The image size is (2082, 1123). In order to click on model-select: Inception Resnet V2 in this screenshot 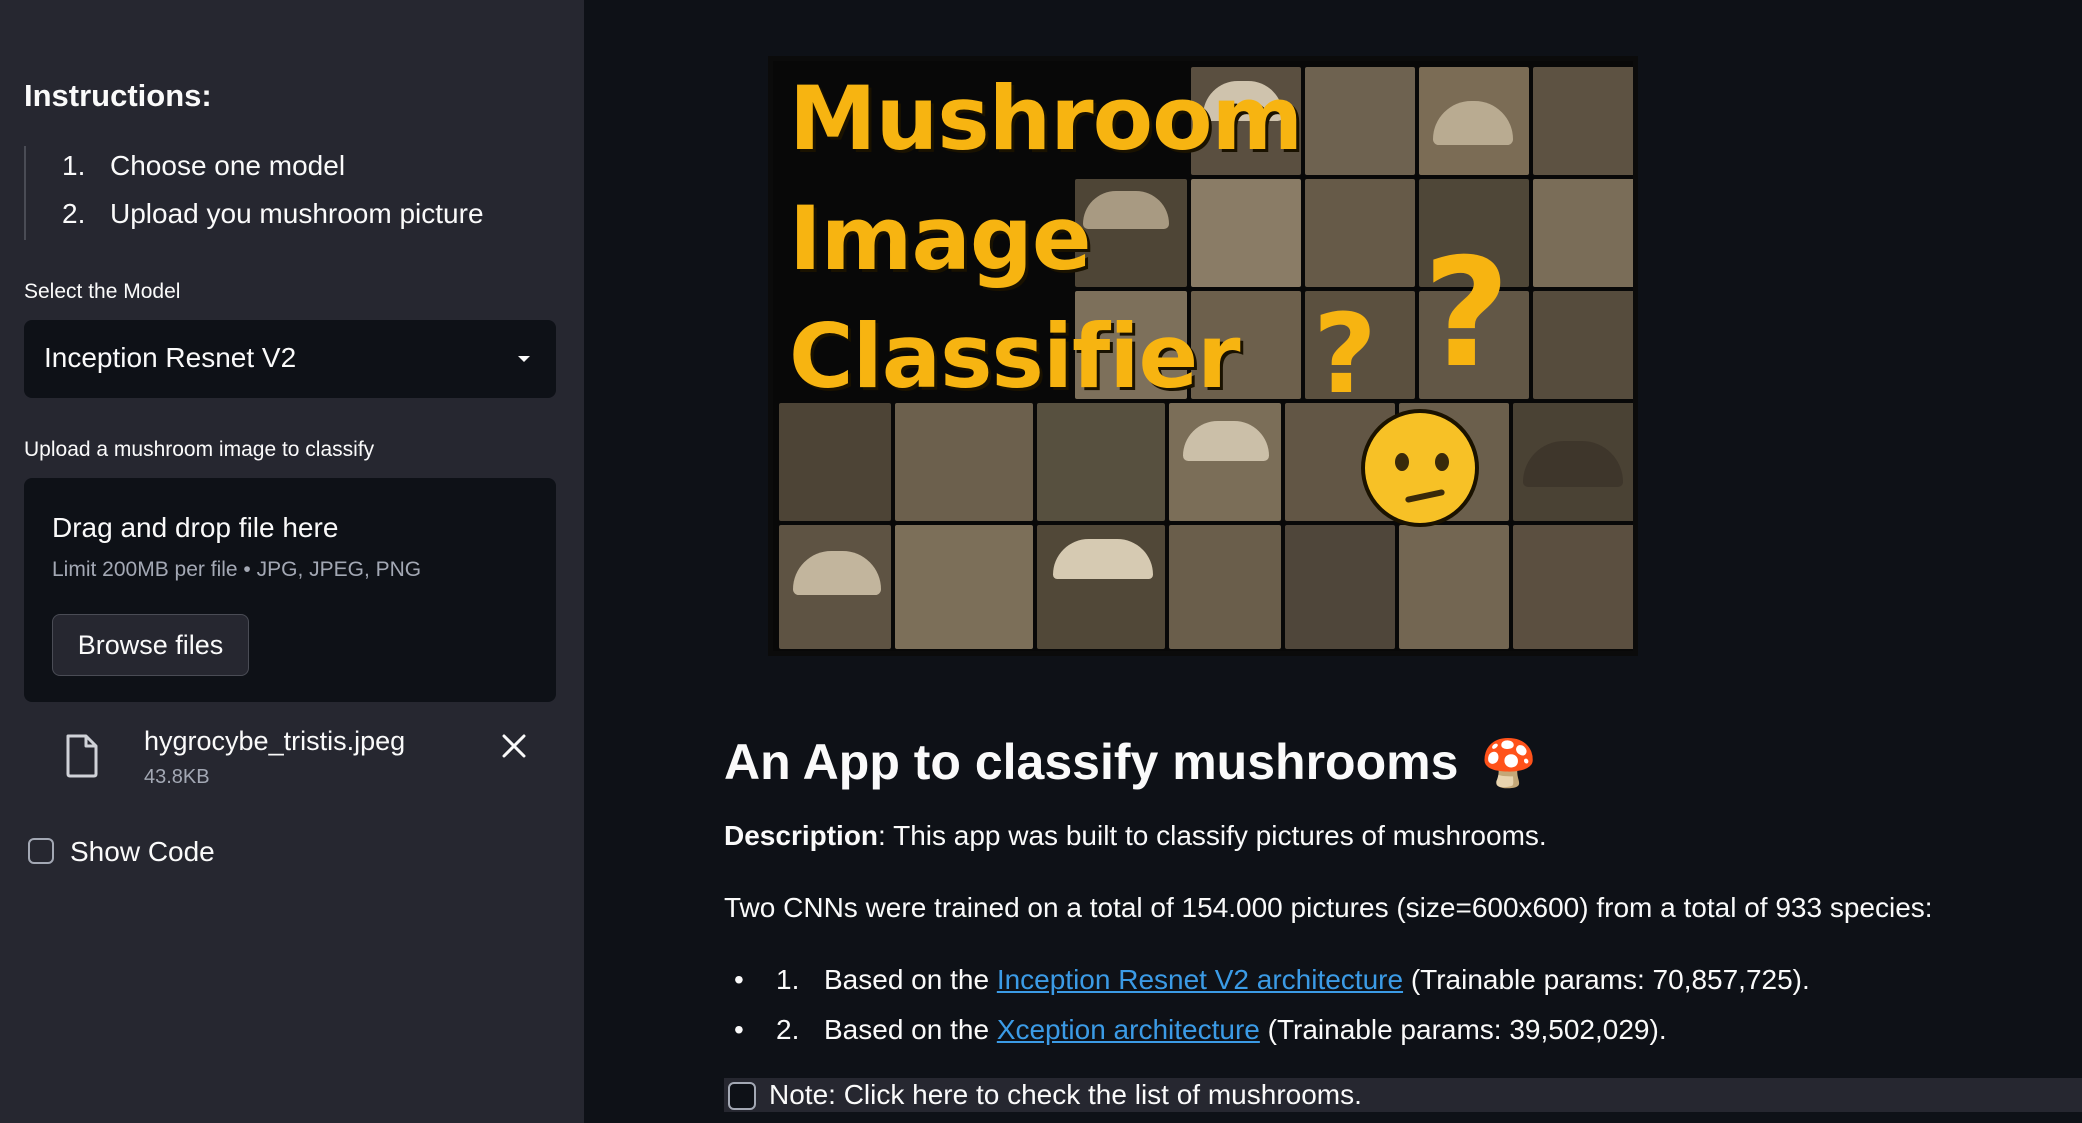, I will do `click(290, 359)`.